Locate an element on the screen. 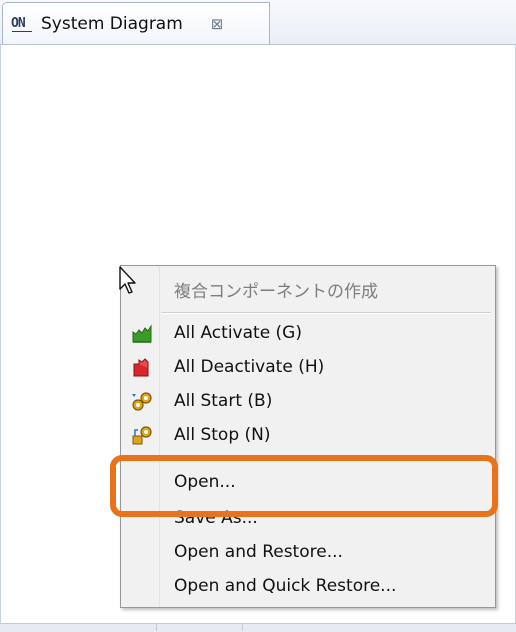 This screenshot has height=632, width=516. tab-title: System Diagram is located at coordinates (112, 24).